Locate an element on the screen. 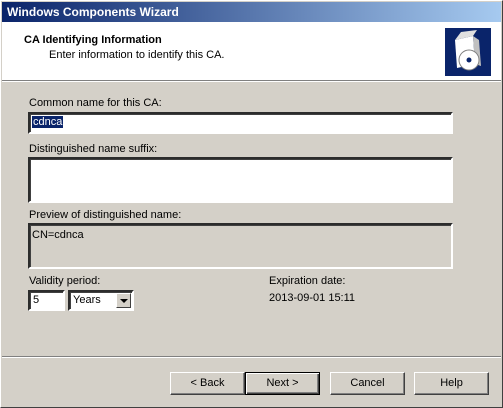 Image resolution: width=503 pixels, height=408 pixels. next-button-label: Next > is located at coordinates (282, 383).